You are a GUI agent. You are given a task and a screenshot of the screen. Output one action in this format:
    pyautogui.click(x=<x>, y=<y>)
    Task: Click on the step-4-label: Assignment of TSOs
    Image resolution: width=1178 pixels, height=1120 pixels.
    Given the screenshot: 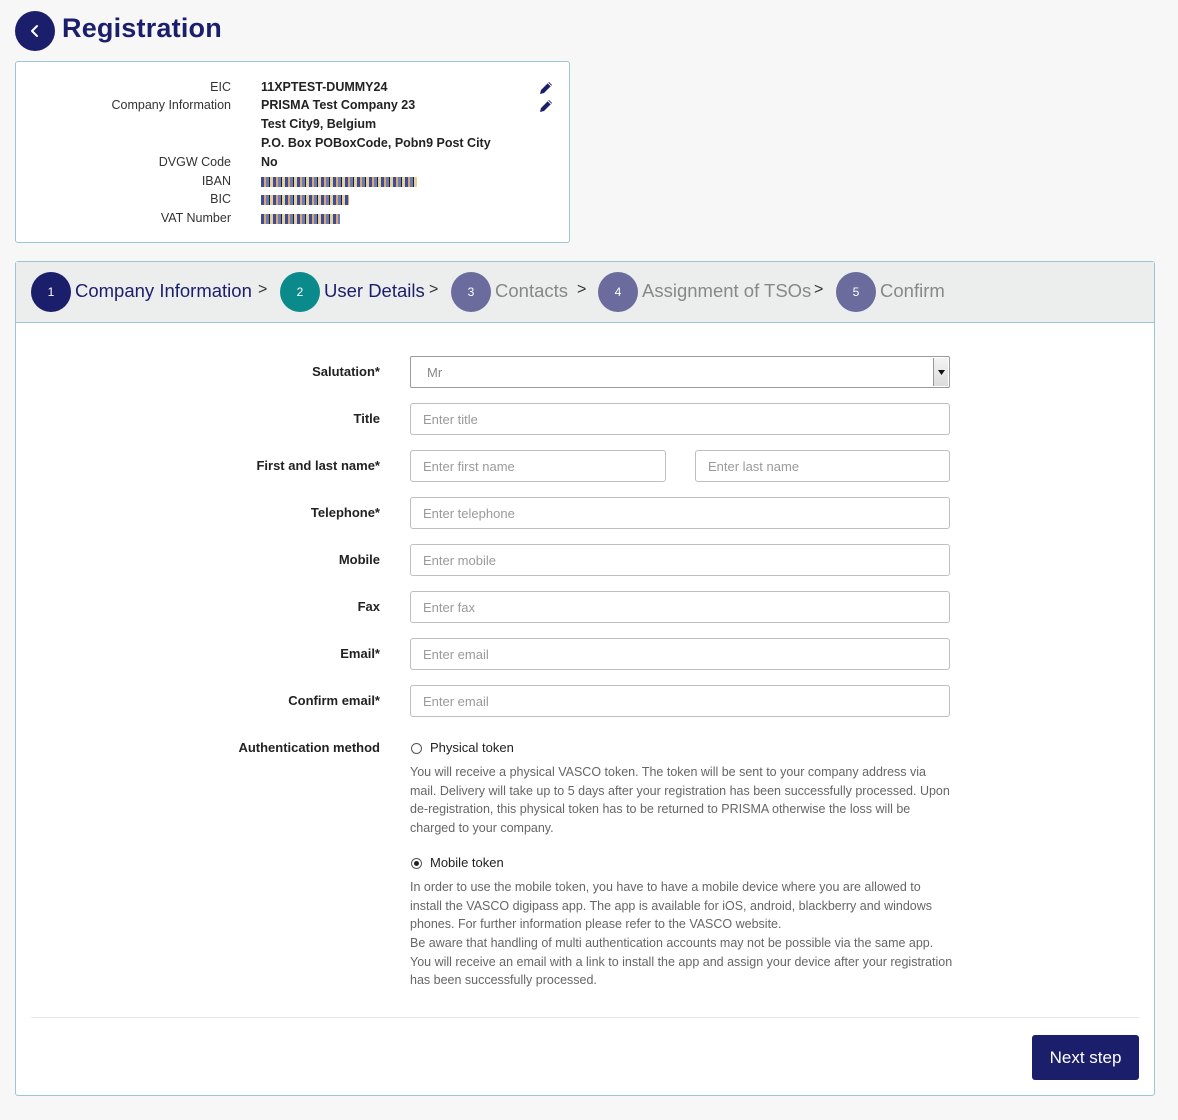 What is the action you would take?
    pyautogui.click(x=727, y=290)
    